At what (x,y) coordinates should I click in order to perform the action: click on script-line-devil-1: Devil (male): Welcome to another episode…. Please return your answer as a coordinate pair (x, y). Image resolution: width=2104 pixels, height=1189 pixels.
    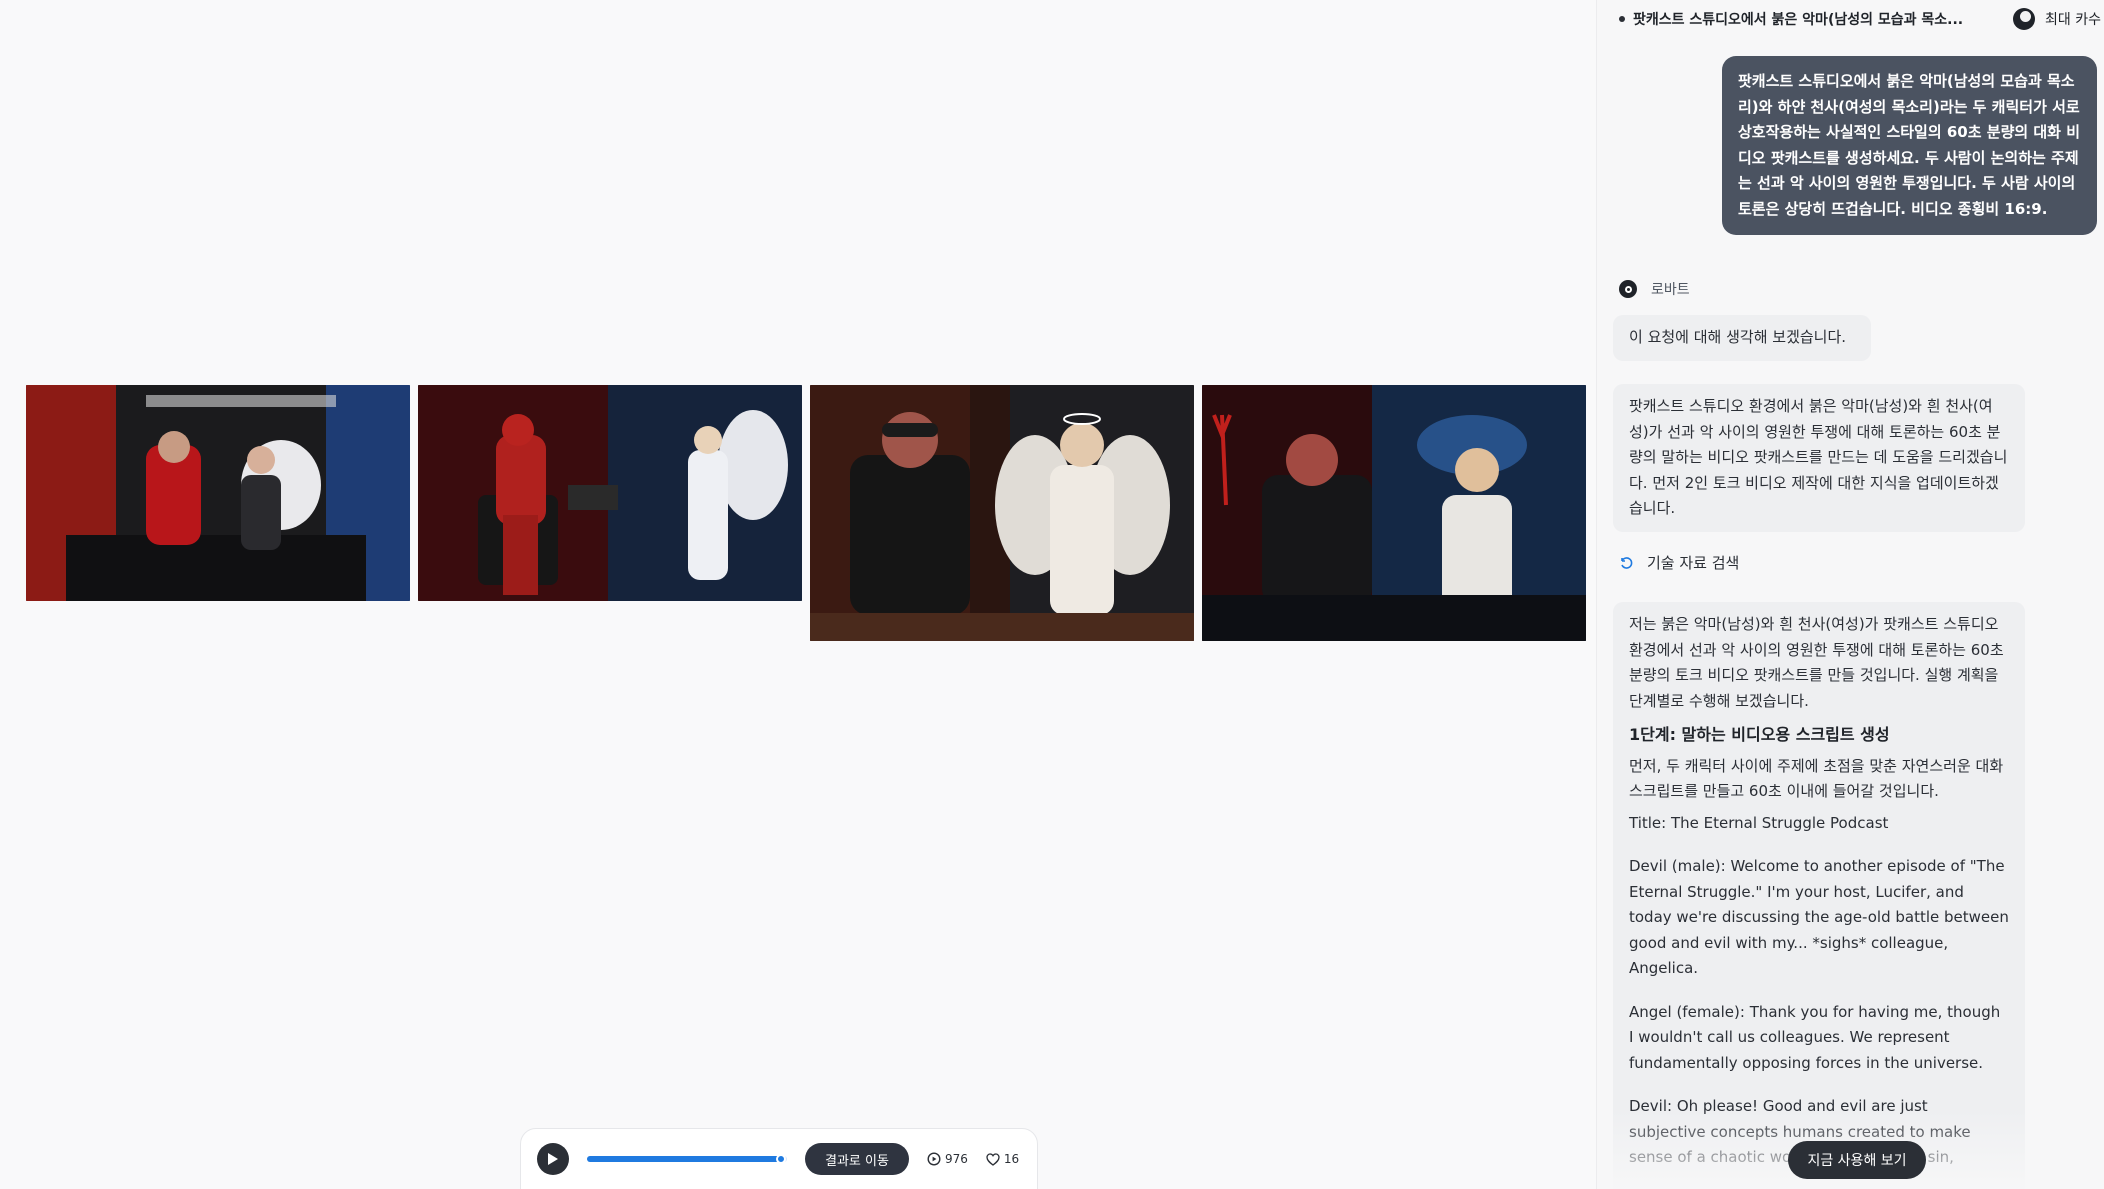
    Looking at the image, I should click on (1819, 917).